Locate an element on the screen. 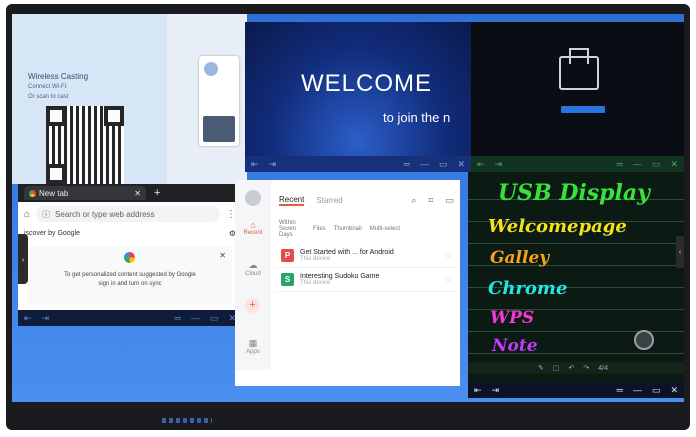 The height and width of the screenshot is (437, 696). thumbnail-strip is located at coordinates (207, 99).